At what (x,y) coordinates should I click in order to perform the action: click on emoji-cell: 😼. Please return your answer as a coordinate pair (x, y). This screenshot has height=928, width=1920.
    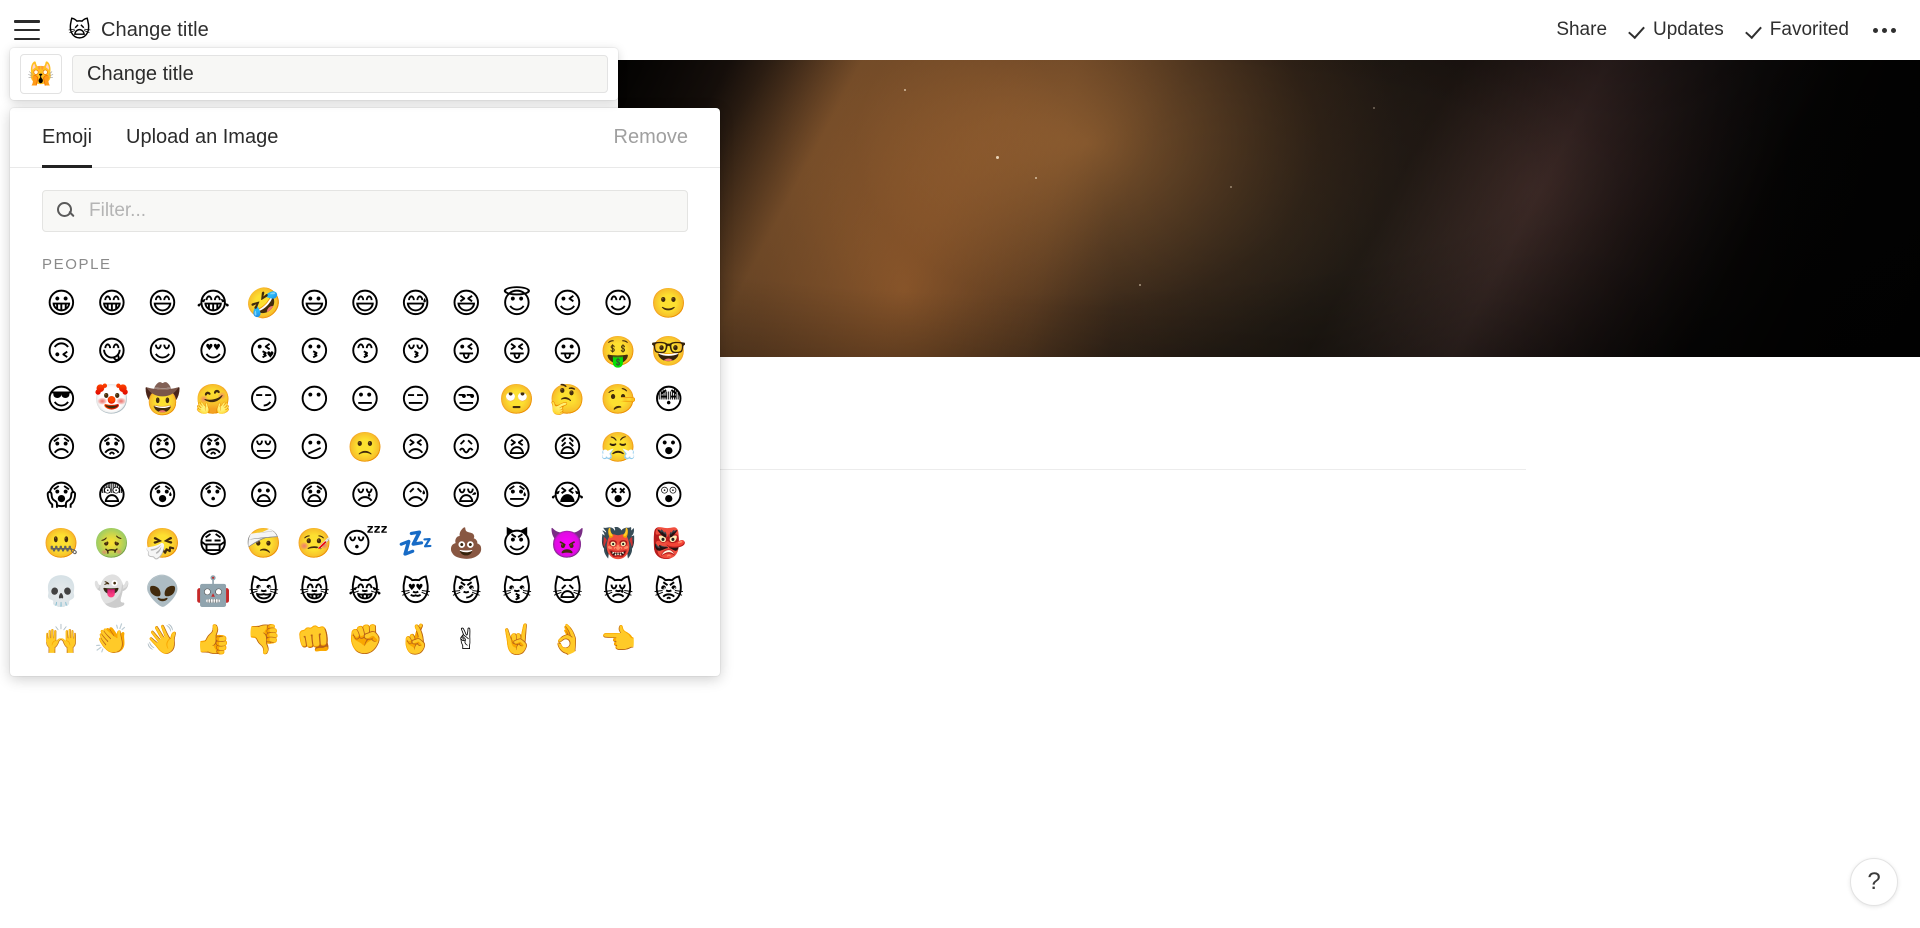
    Looking at the image, I should click on (466, 592).